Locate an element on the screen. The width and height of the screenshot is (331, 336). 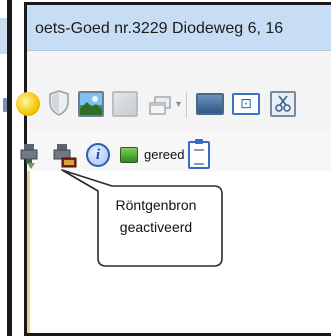
window-border is located at coordinates (9, 168).